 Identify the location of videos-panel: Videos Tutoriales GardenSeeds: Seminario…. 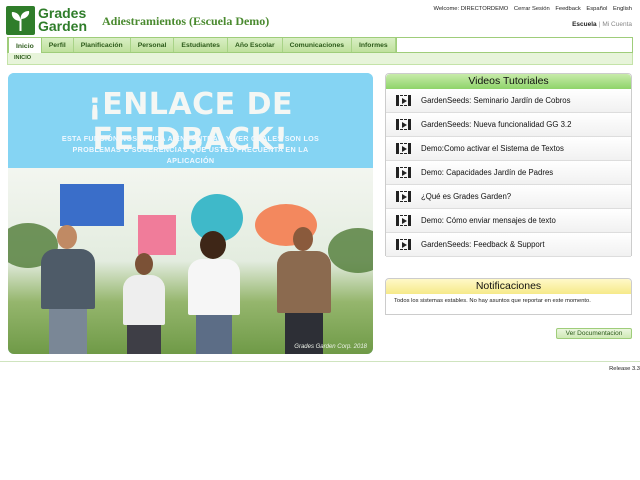
(508, 165).